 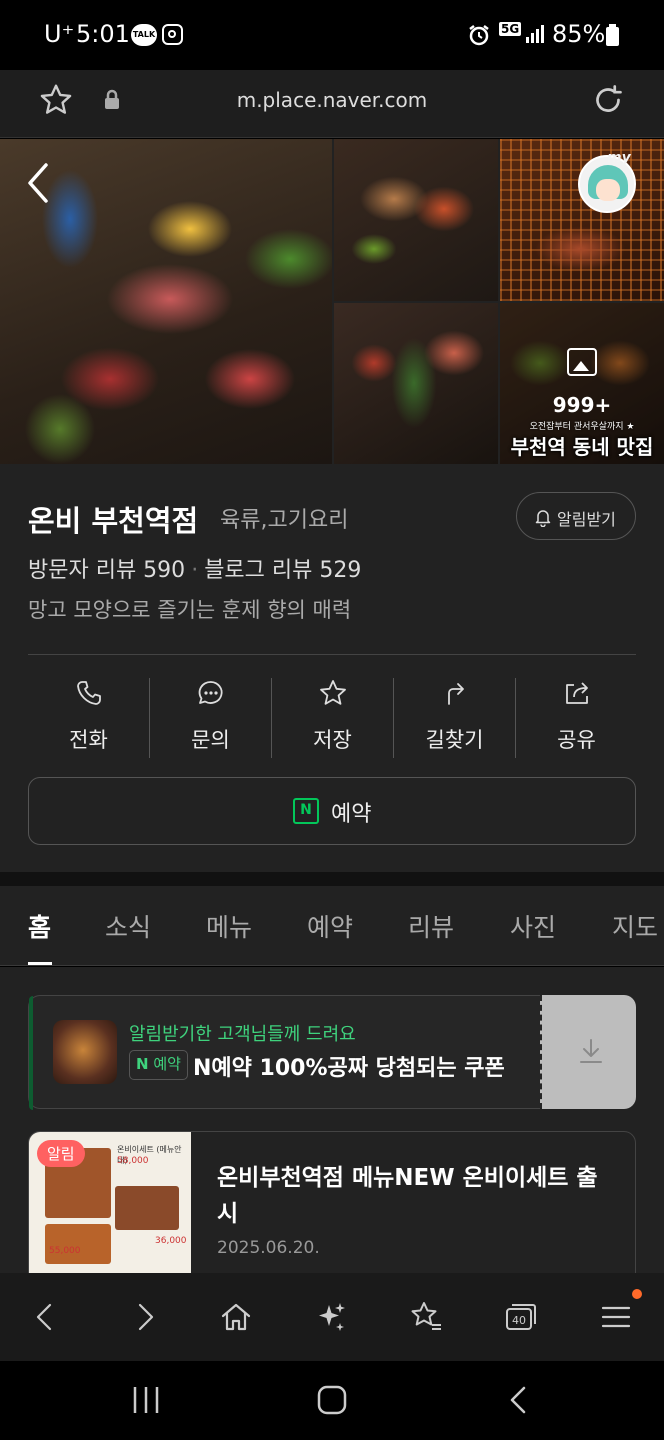 I want to click on url-text: m.place.naver.com, so click(x=332, y=100).